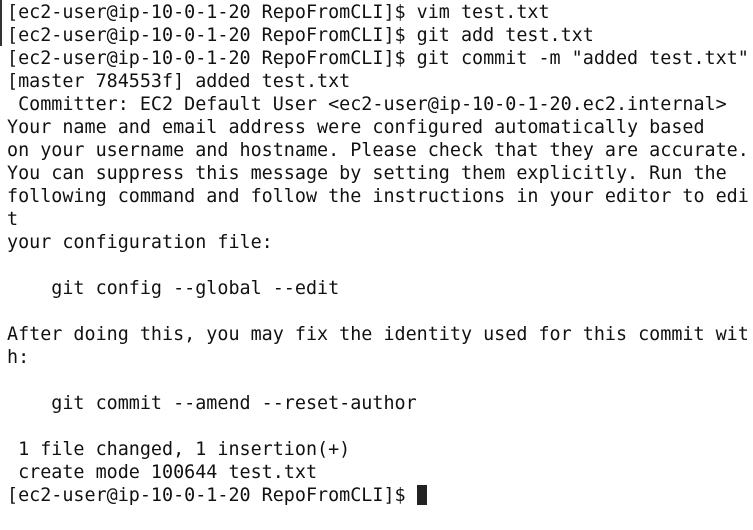 This screenshot has height=530, width=753. Describe the element at coordinates (1, 23) in the screenshot. I see `scroll-edge-marker` at that location.